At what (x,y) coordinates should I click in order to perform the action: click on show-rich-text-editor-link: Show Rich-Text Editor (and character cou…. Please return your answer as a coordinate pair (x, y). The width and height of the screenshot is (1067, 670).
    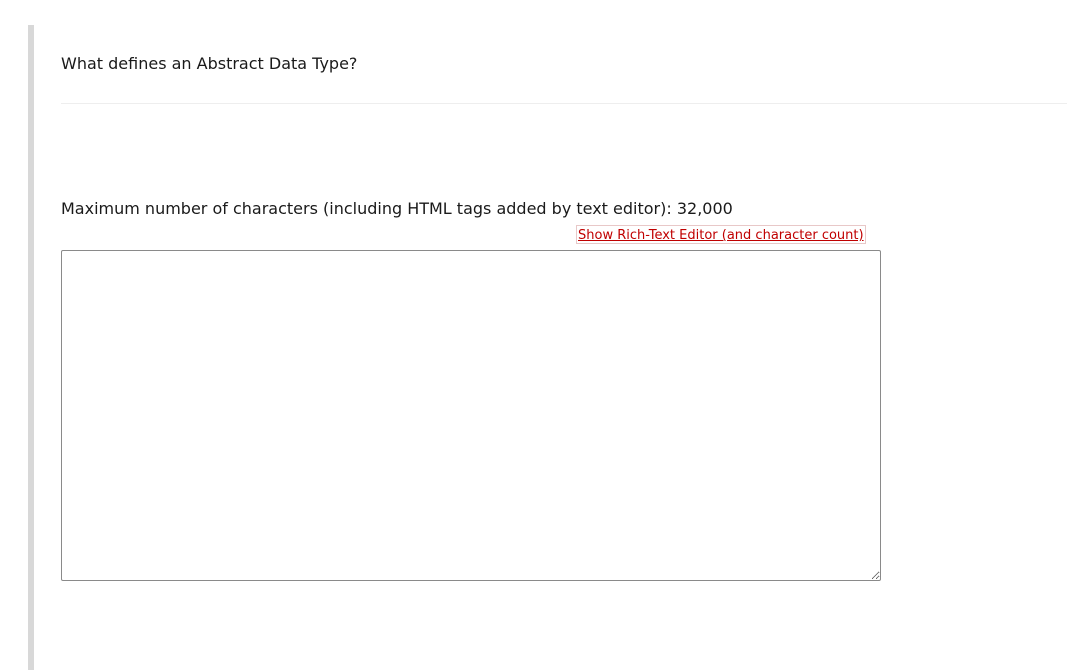
    Looking at the image, I should click on (721, 234).